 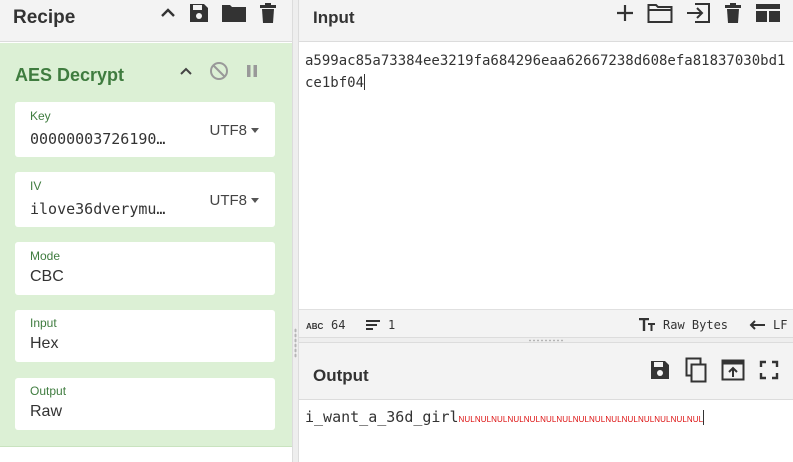 What do you see at coordinates (382, 417) in the screenshot?
I see `output-text: i_want_a_36d_girl` at bounding box center [382, 417].